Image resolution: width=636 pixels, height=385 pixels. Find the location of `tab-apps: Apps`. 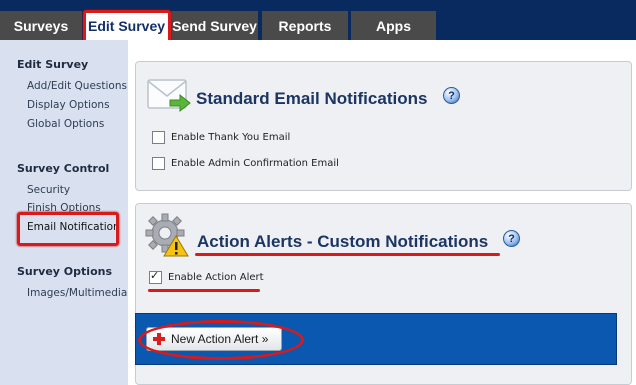

tab-apps: Apps is located at coordinates (393, 25).